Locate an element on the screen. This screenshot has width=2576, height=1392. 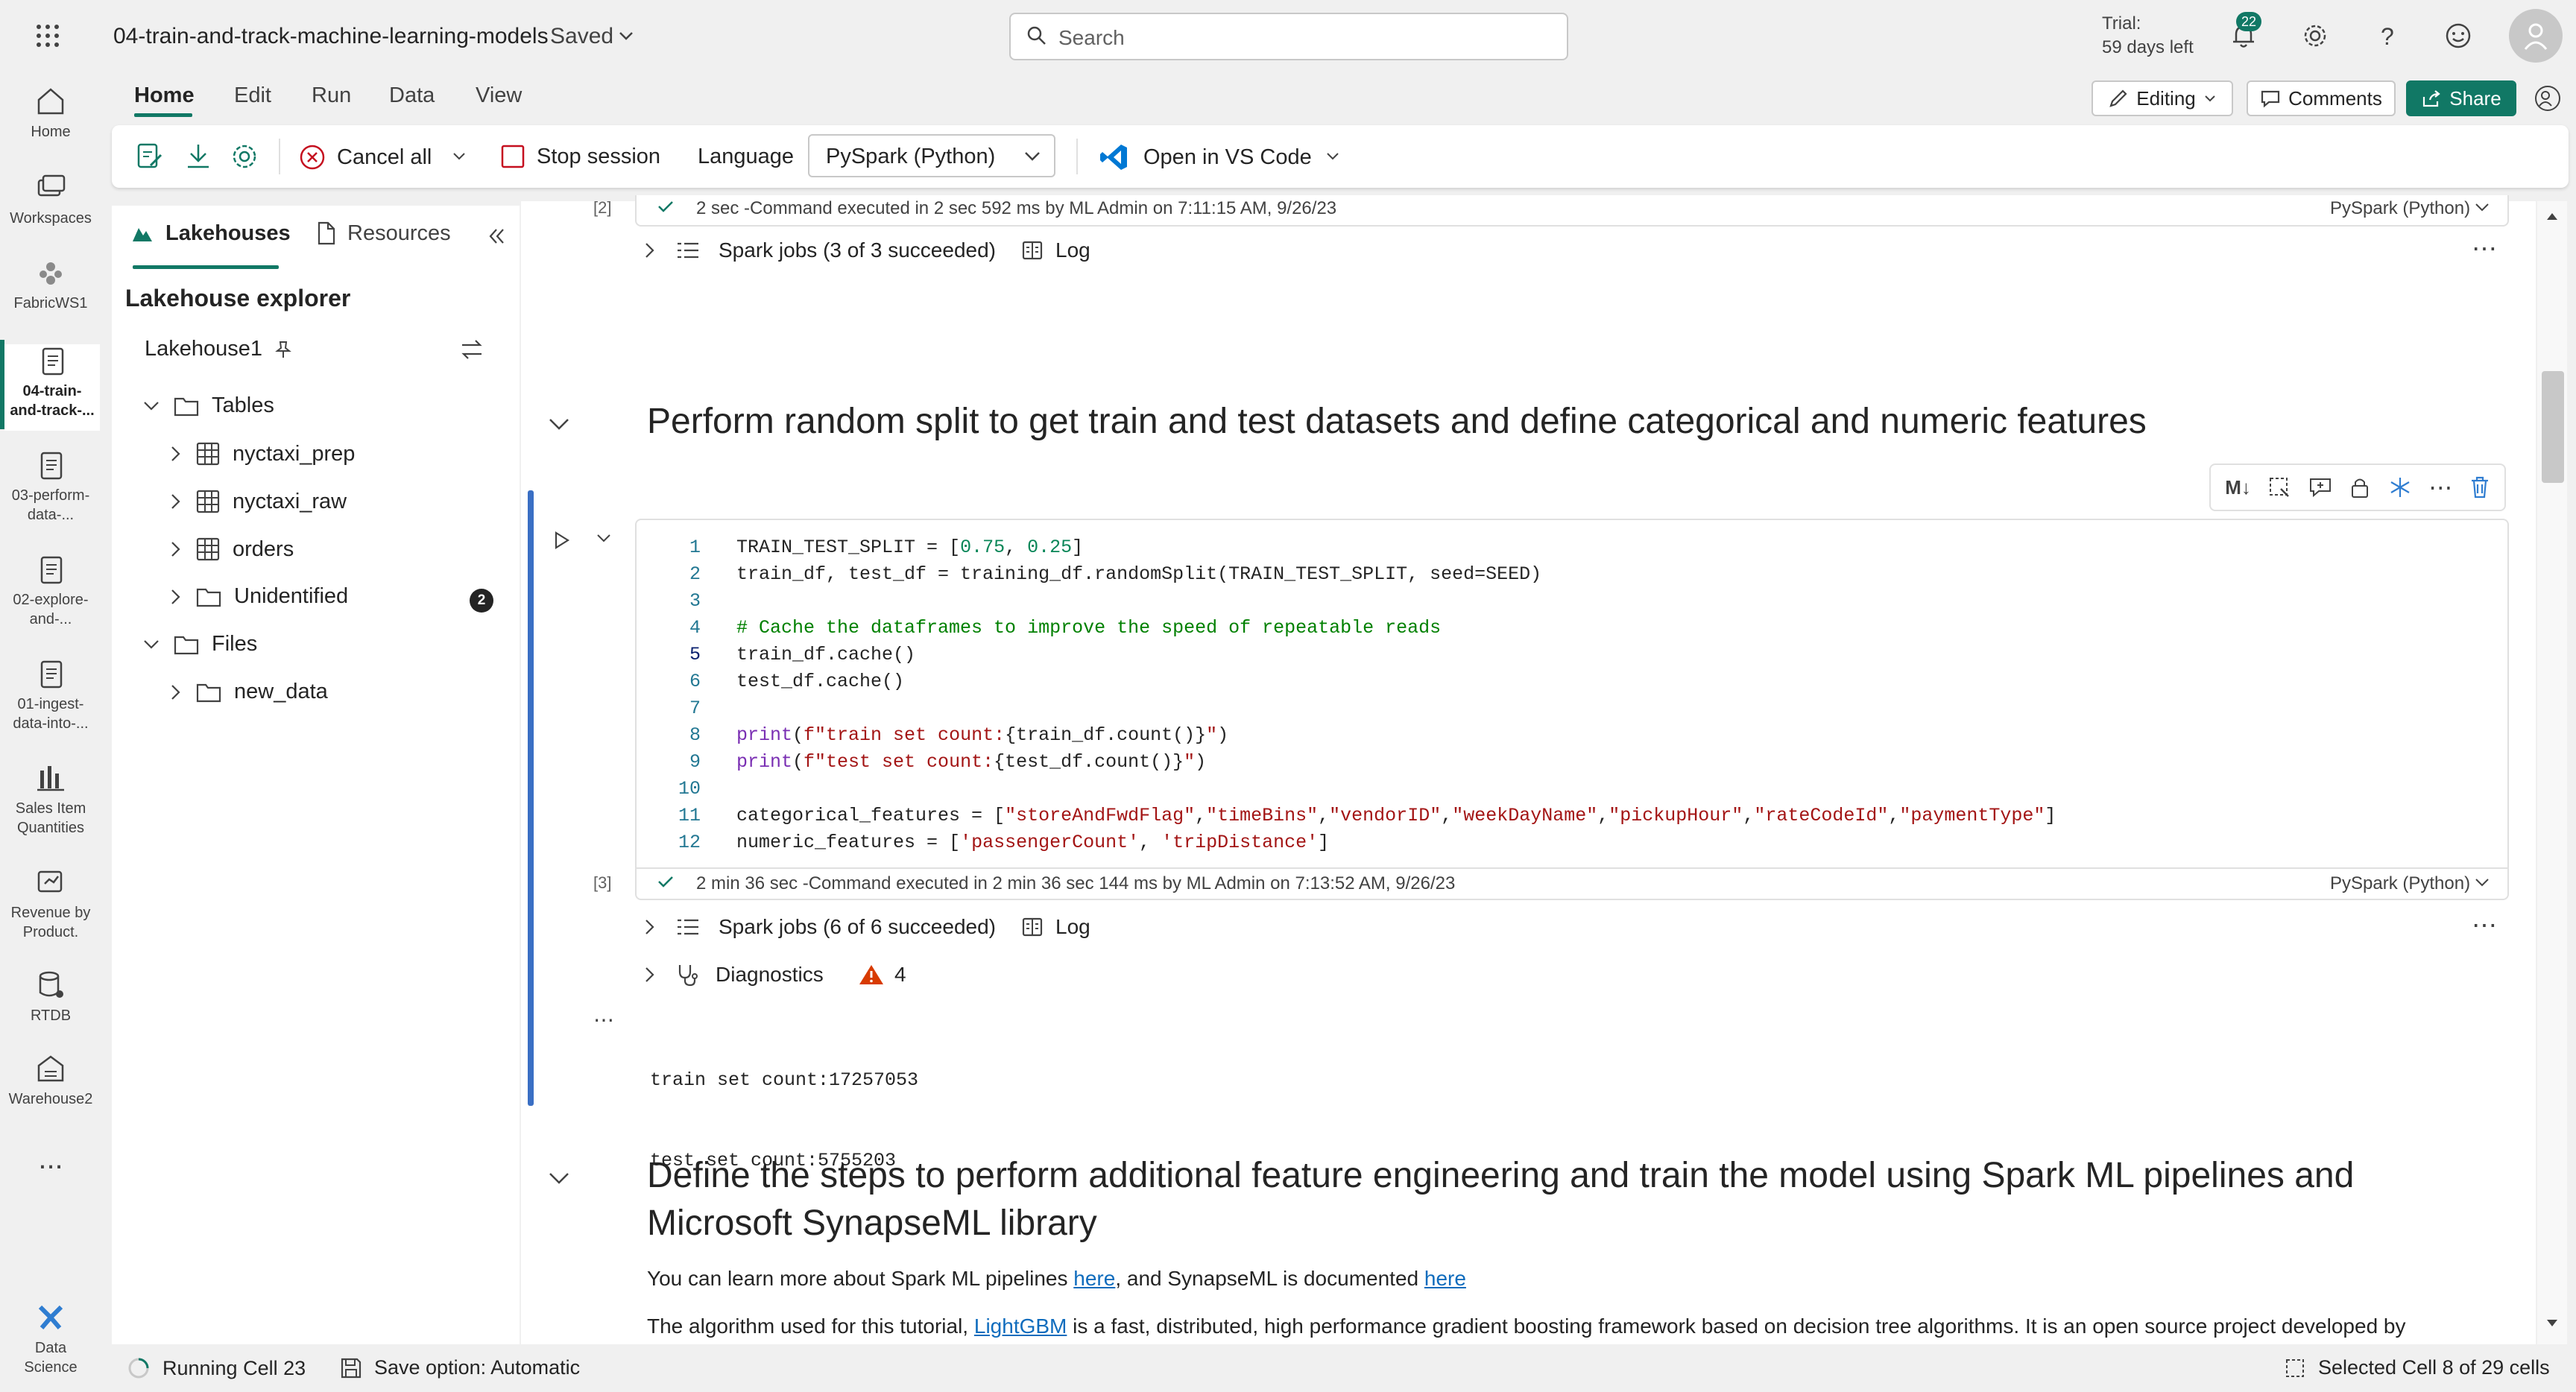
saved-status: Saved is located at coordinates (581, 36).